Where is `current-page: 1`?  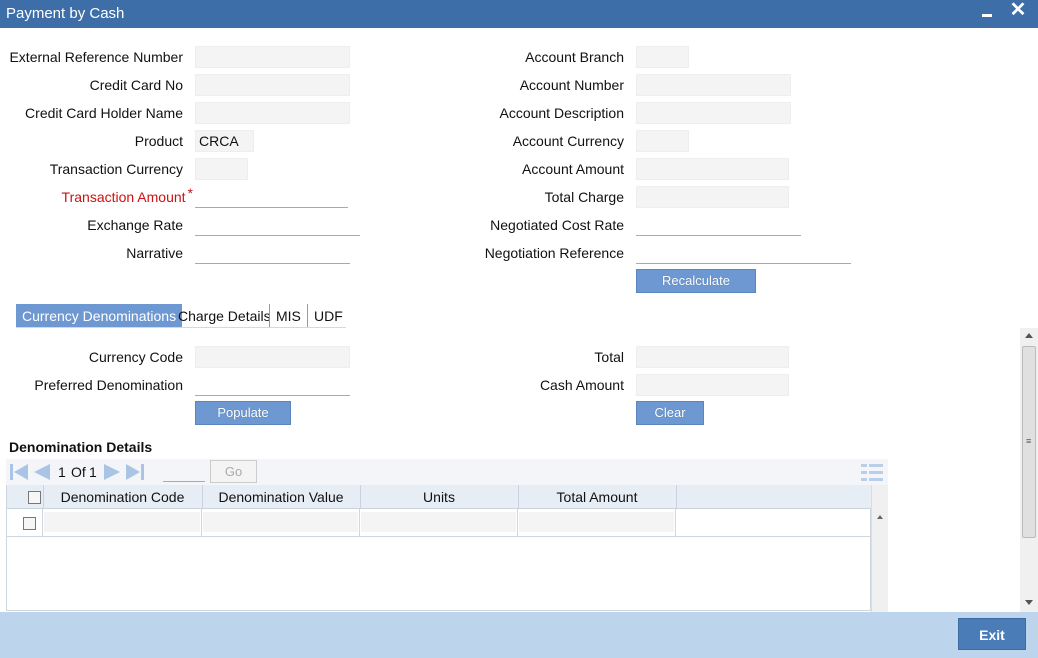
current-page: 1 is located at coordinates (62, 472).